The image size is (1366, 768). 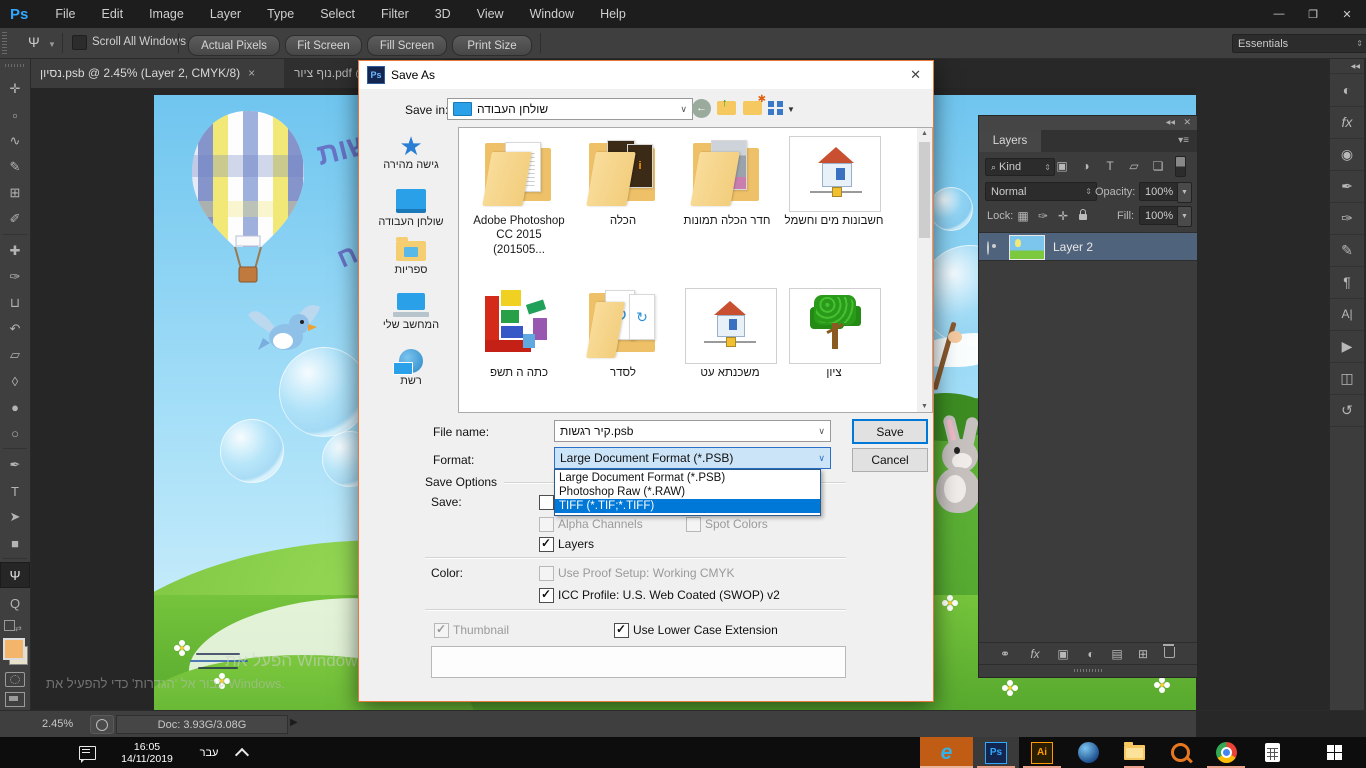 What do you see at coordinates (15, 303) in the screenshot?
I see `clone-stamp-tool: ⊔` at bounding box center [15, 303].